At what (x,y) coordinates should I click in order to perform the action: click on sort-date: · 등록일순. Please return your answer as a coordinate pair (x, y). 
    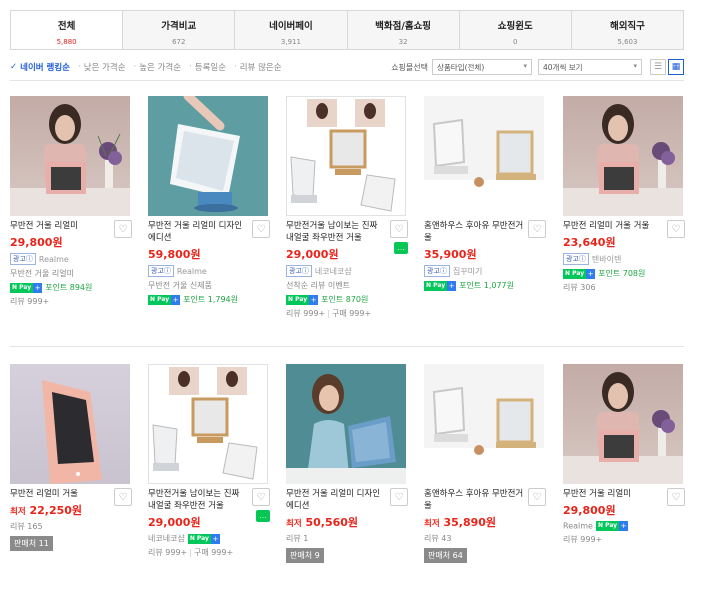
    Looking at the image, I should click on (207, 67).